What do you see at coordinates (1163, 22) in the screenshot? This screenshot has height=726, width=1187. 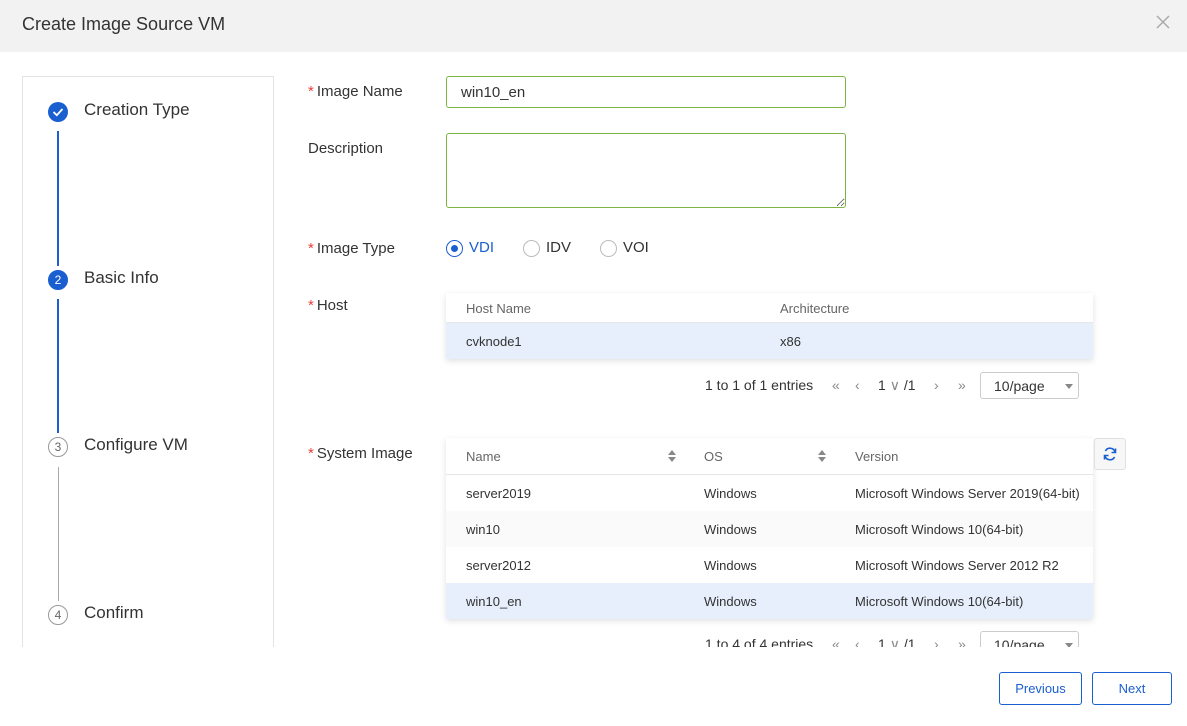 I see `close-icon` at bounding box center [1163, 22].